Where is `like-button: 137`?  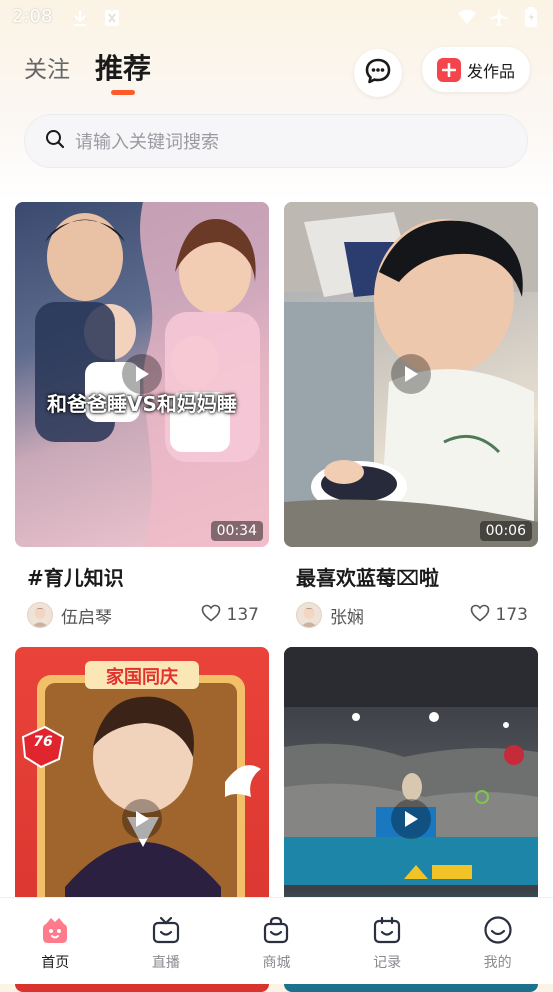
like-button: 137 is located at coordinates (230, 615).